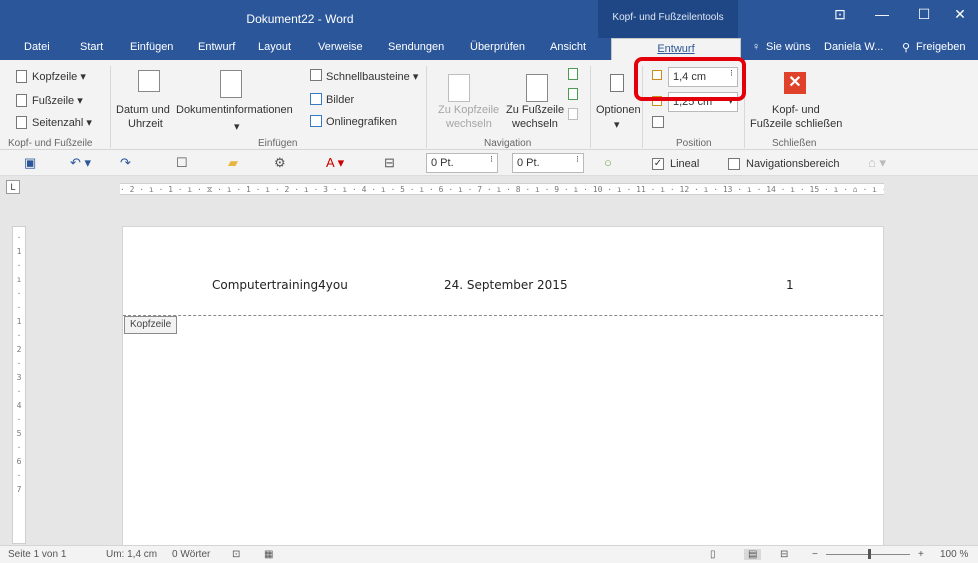 Image resolution: width=978 pixels, height=563 pixels. I want to click on footer-icon, so click(21, 100).